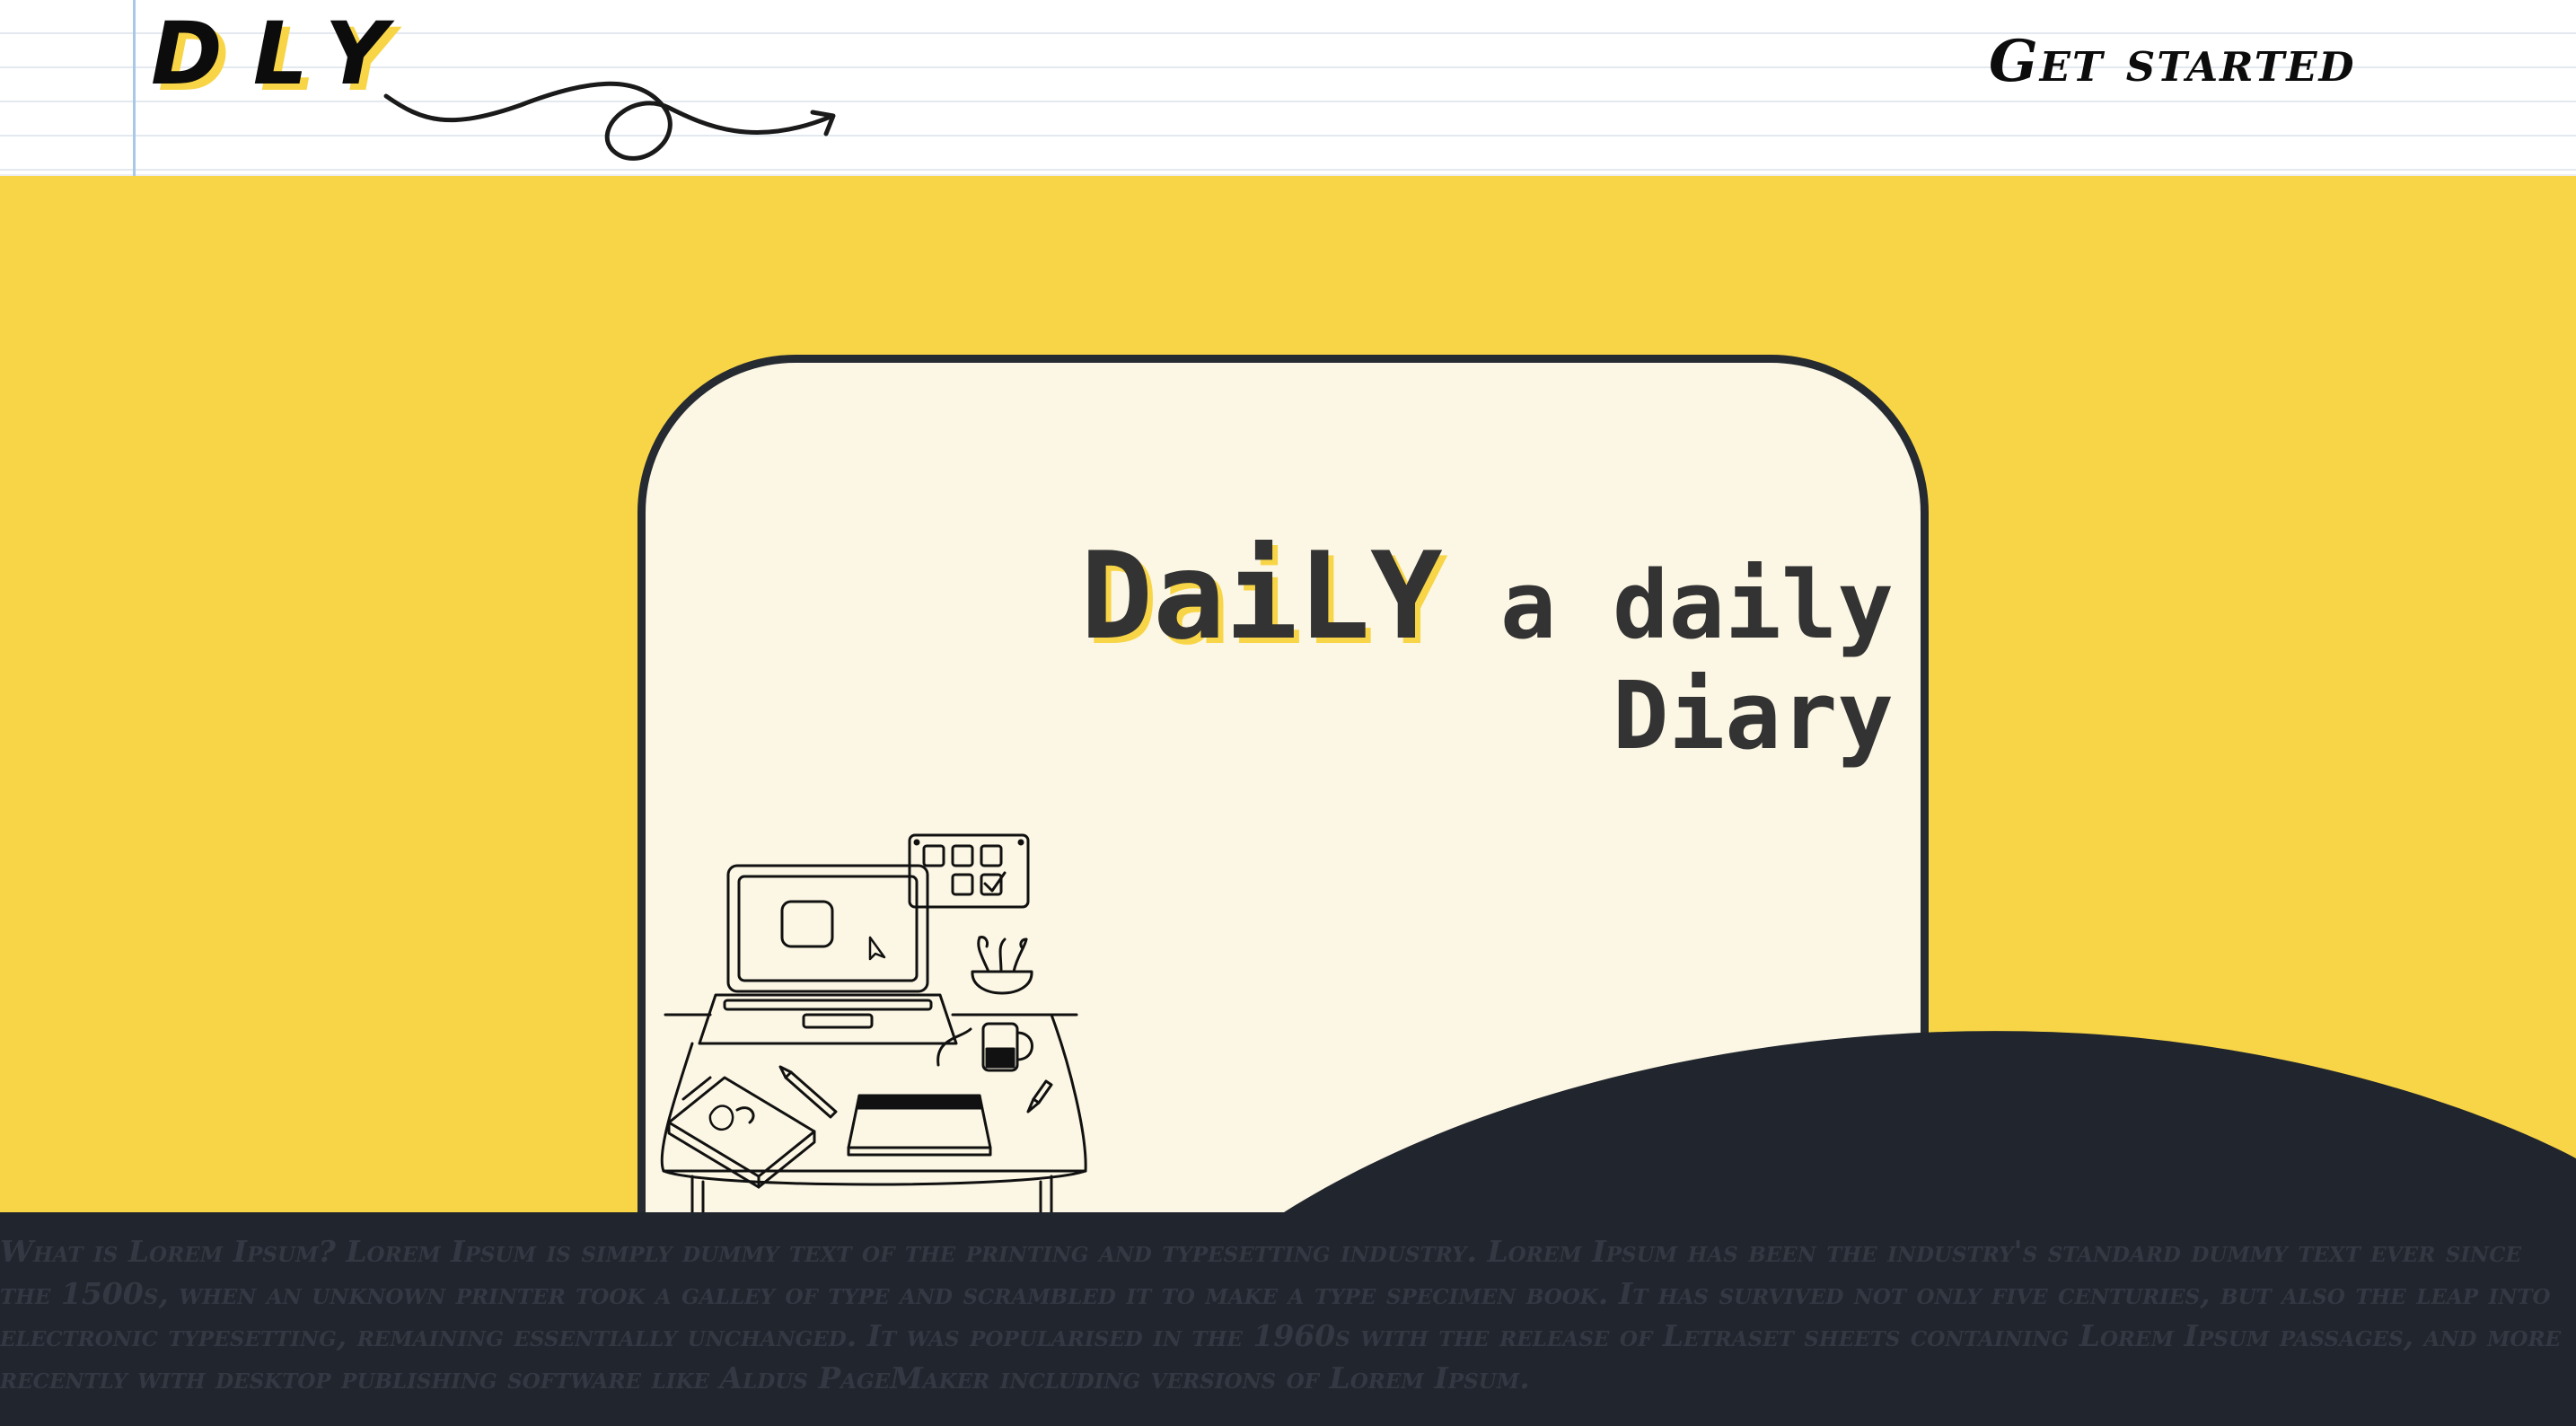 Image resolution: width=2576 pixels, height=1426 pixels. Describe the element at coordinates (1696, 661) in the screenshot. I see `hero-tagline: a daily Diary` at that location.